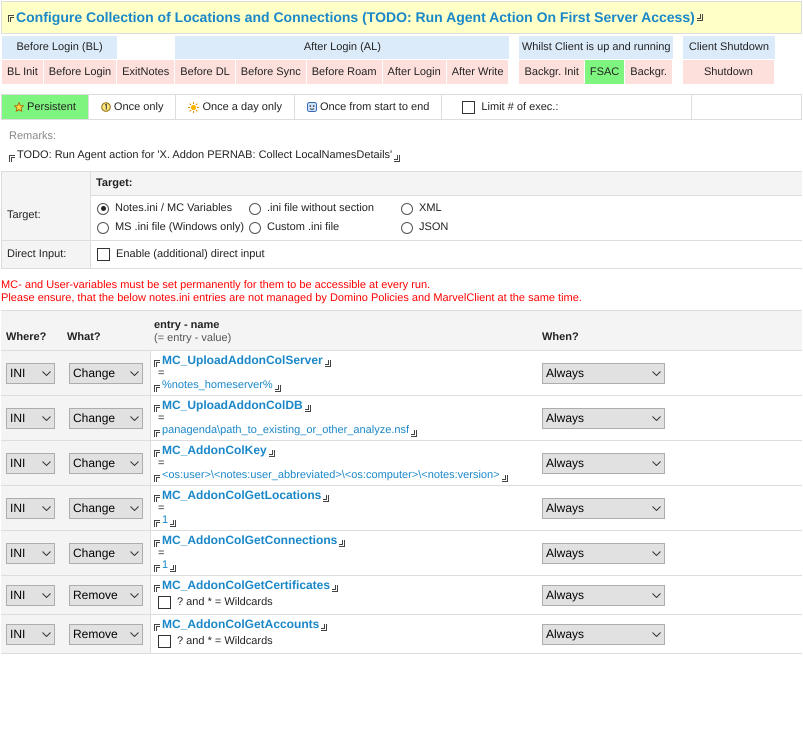 The height and width of the screenshot is (749, 803). I want to click on phase-tab: Backgr., so click(649, 72).